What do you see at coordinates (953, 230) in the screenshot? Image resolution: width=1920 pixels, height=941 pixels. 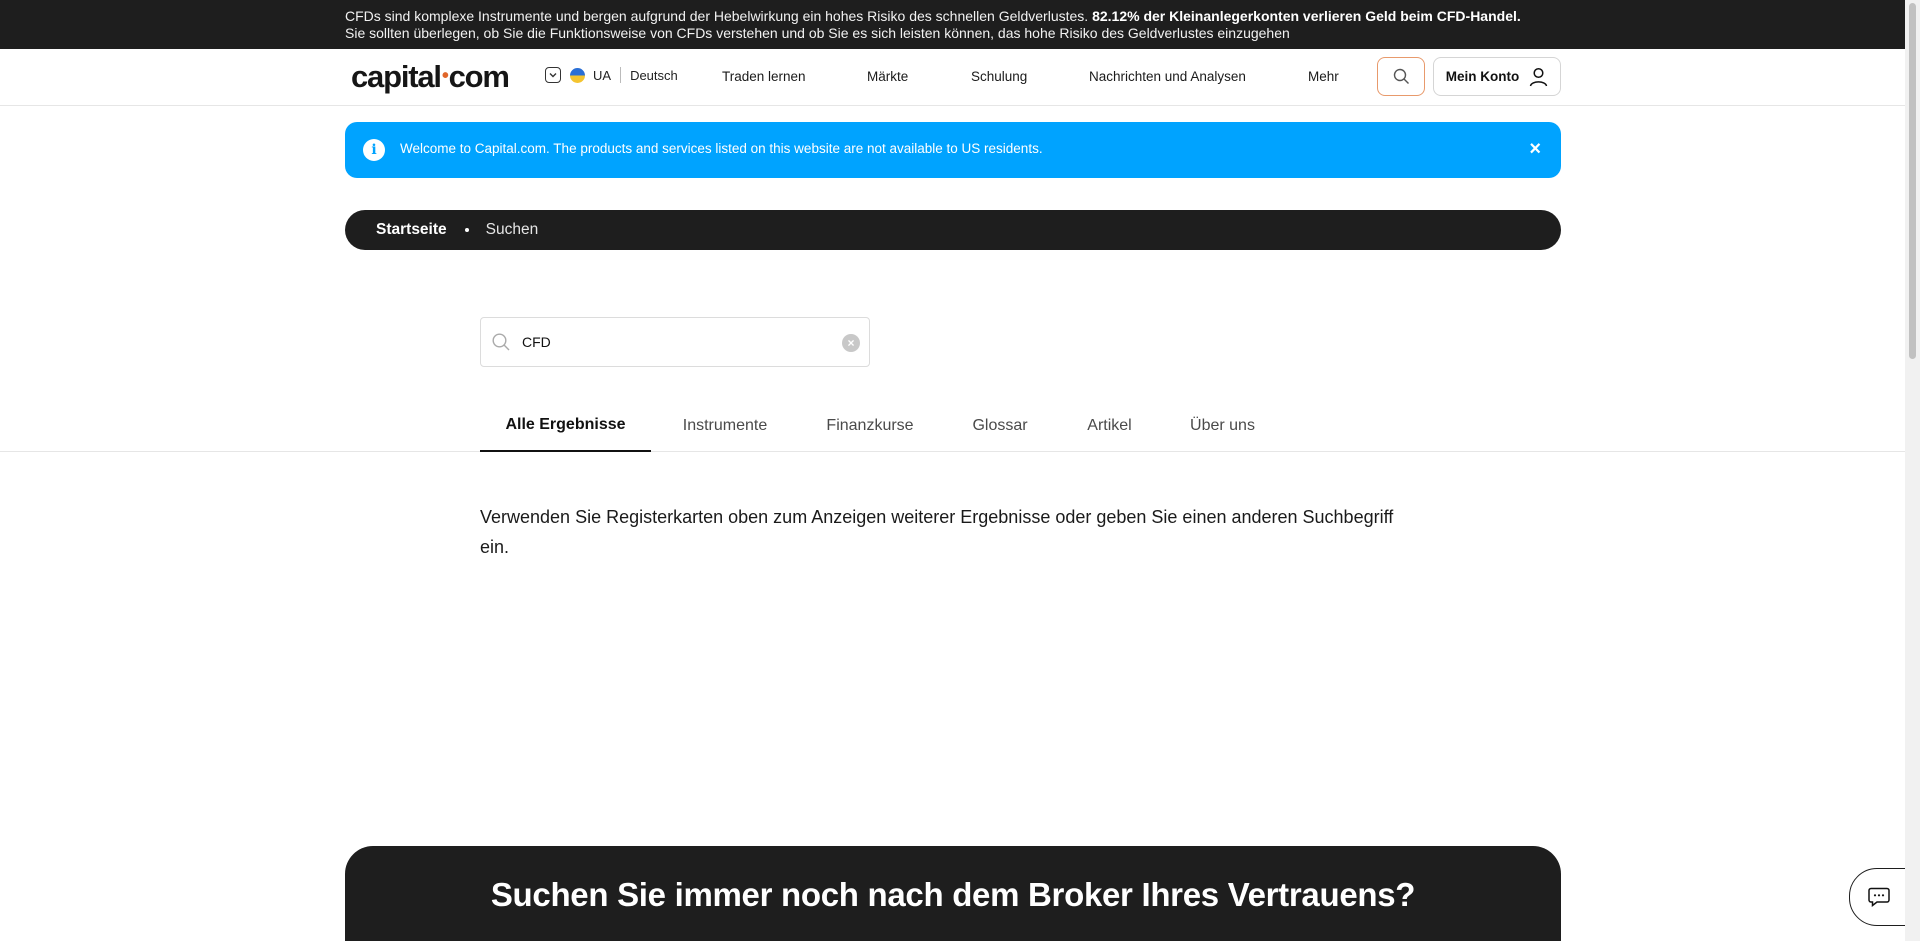 I see `breadcrumb: Startseite Suchen` at bounding box center [953, 230].